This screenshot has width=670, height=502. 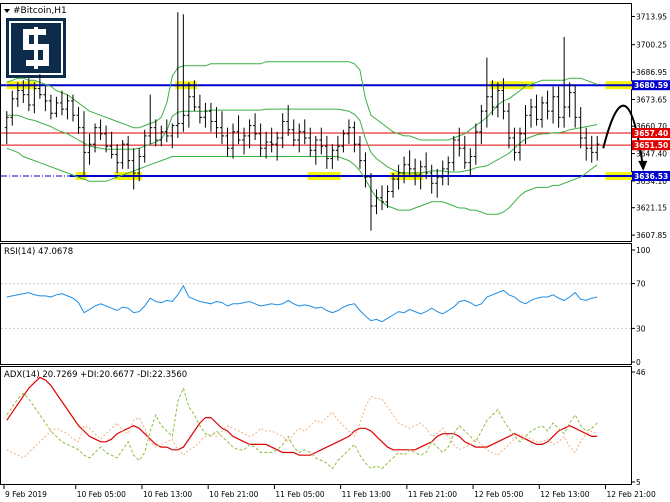 I want to click on time-tick-label: 10 Feb 13:00, so click(x=167, y=494).